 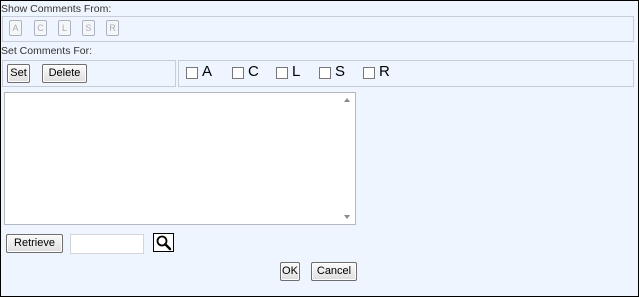 I want to click on checkbox-a, so click(x=192, y=73).